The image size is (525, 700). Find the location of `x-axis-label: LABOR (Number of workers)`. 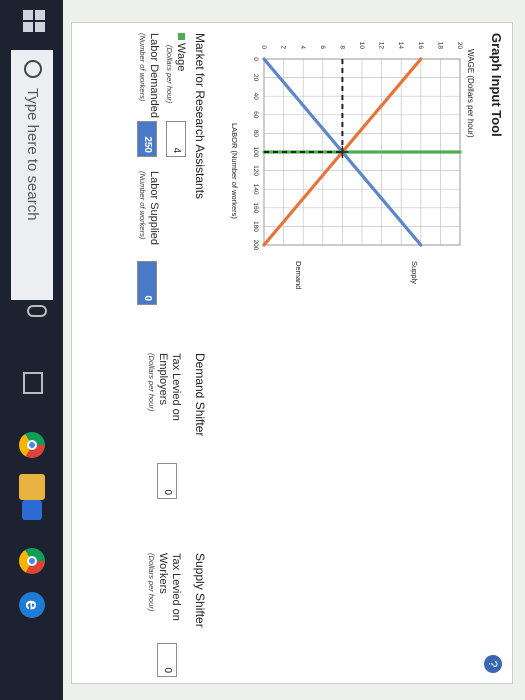

x-axis-label: LABOR (Number of workers) is located at coordinates (234, 171).